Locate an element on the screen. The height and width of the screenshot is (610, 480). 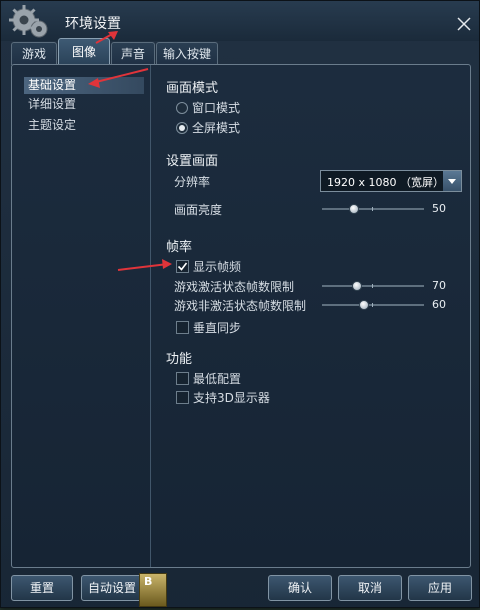
annotation-arrows is located at coordinates (130, 151).